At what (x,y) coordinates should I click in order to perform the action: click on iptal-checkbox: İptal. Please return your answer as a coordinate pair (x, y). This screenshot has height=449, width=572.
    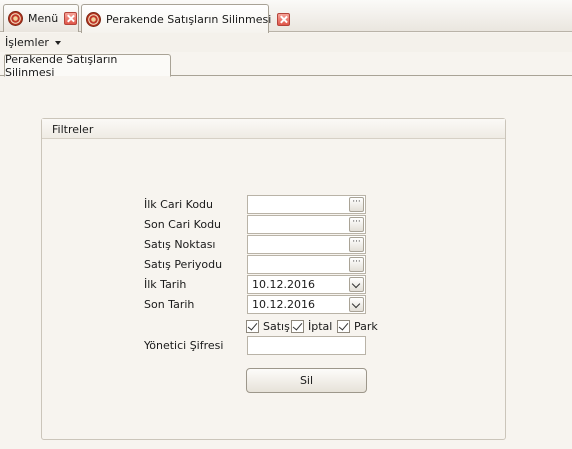
    Looking at the image, I should click on (311, 326).